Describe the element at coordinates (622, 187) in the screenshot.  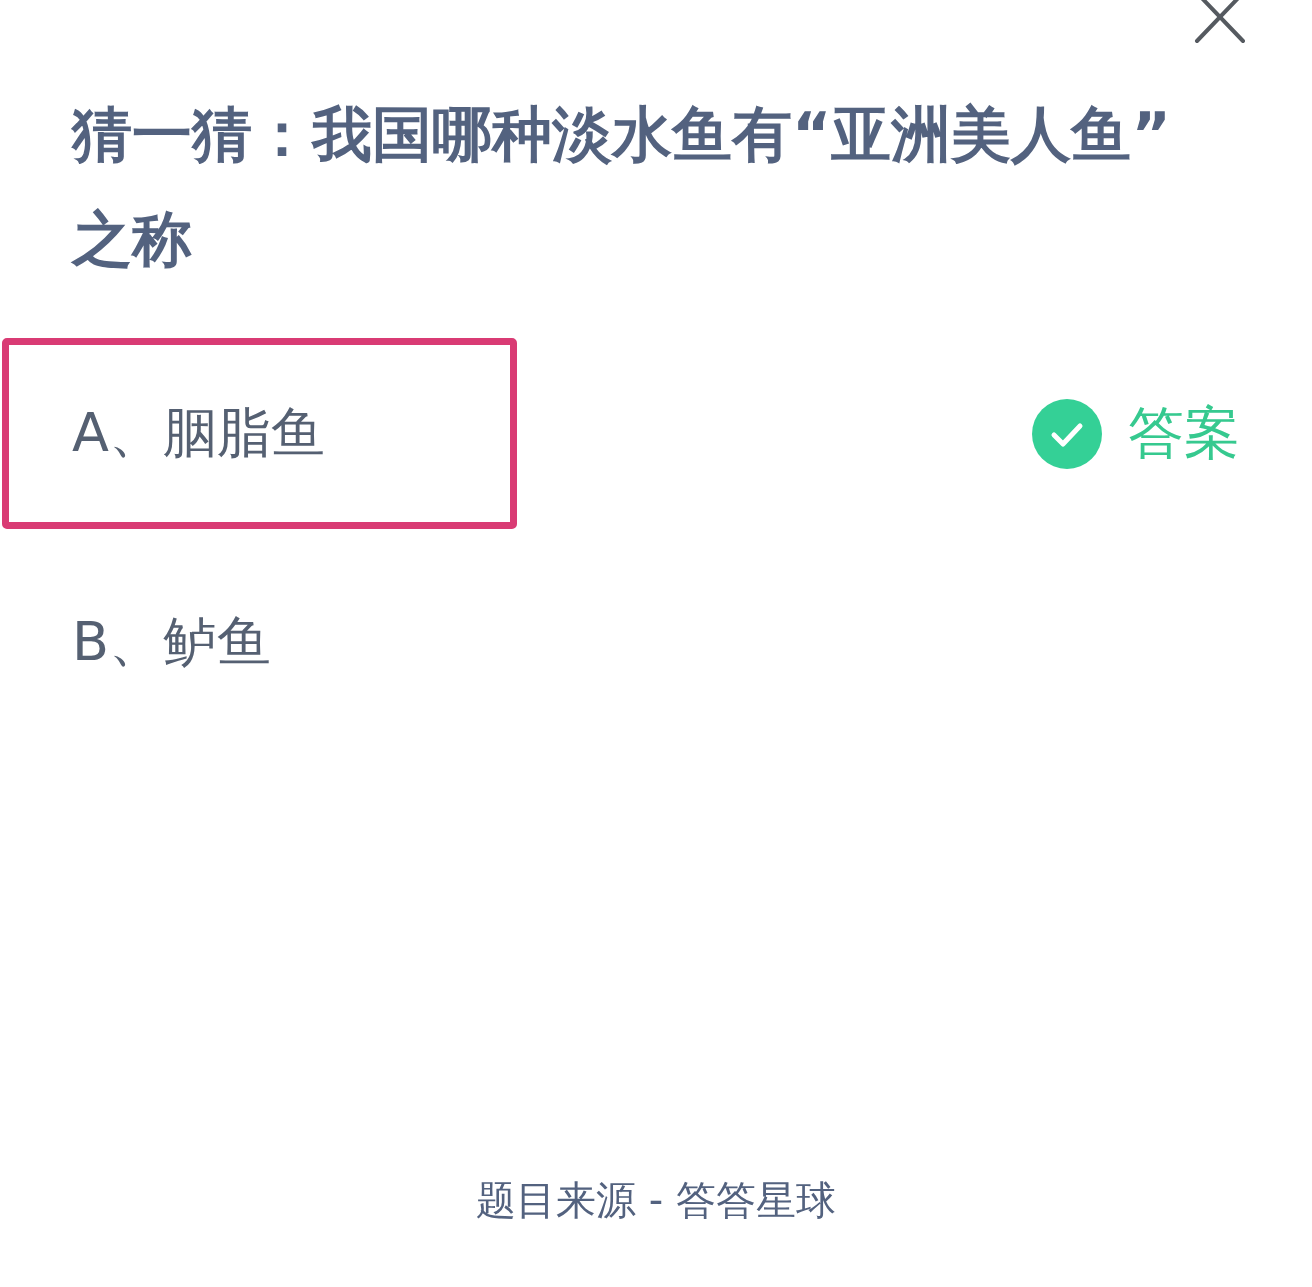
I see `question-title: 猜一猜：我国哪种淡水鱼有“亚洲美人鱼”之称` at that location.